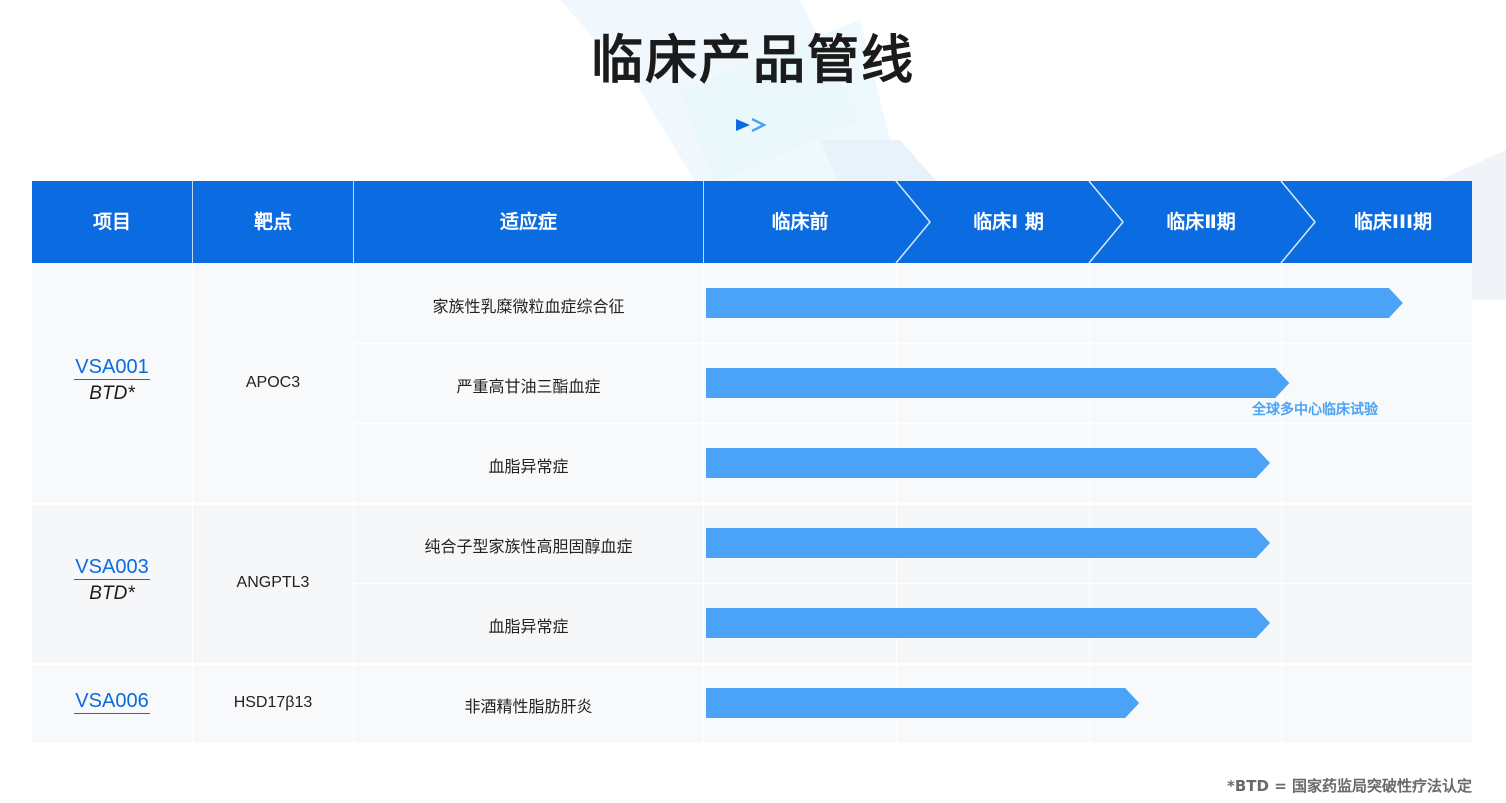 The image size is (1506, 803). What do you see at coordinates (528, 706) in the screenshot?
I see `indication-label: 非酒精性脂肪肝炎` at bounding box center [528, 706].